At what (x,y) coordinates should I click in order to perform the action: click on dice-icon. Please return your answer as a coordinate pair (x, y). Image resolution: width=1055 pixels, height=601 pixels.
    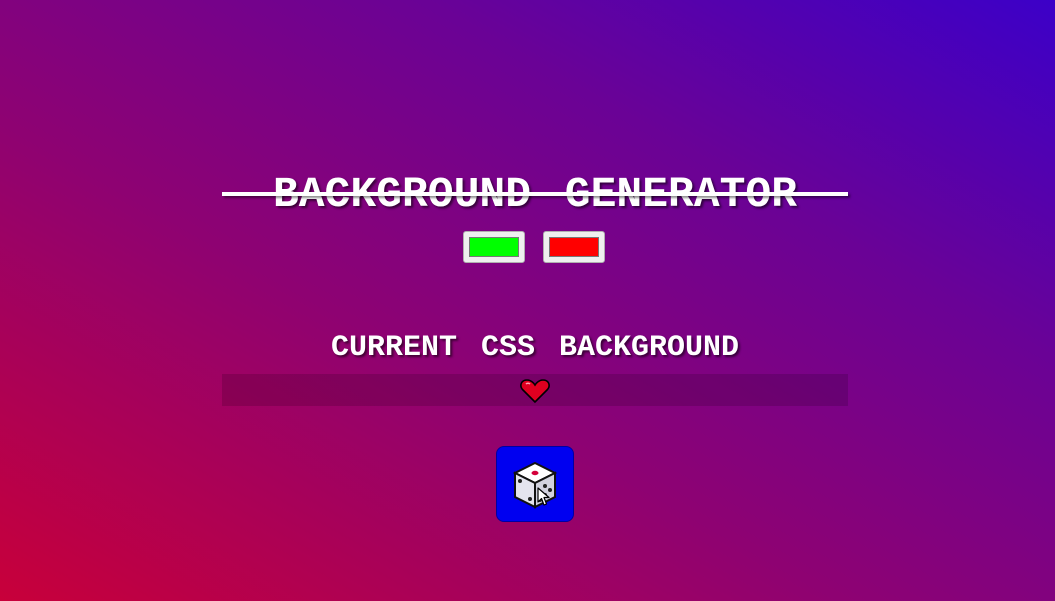
    Looking at the image, I should click on (535, 485).